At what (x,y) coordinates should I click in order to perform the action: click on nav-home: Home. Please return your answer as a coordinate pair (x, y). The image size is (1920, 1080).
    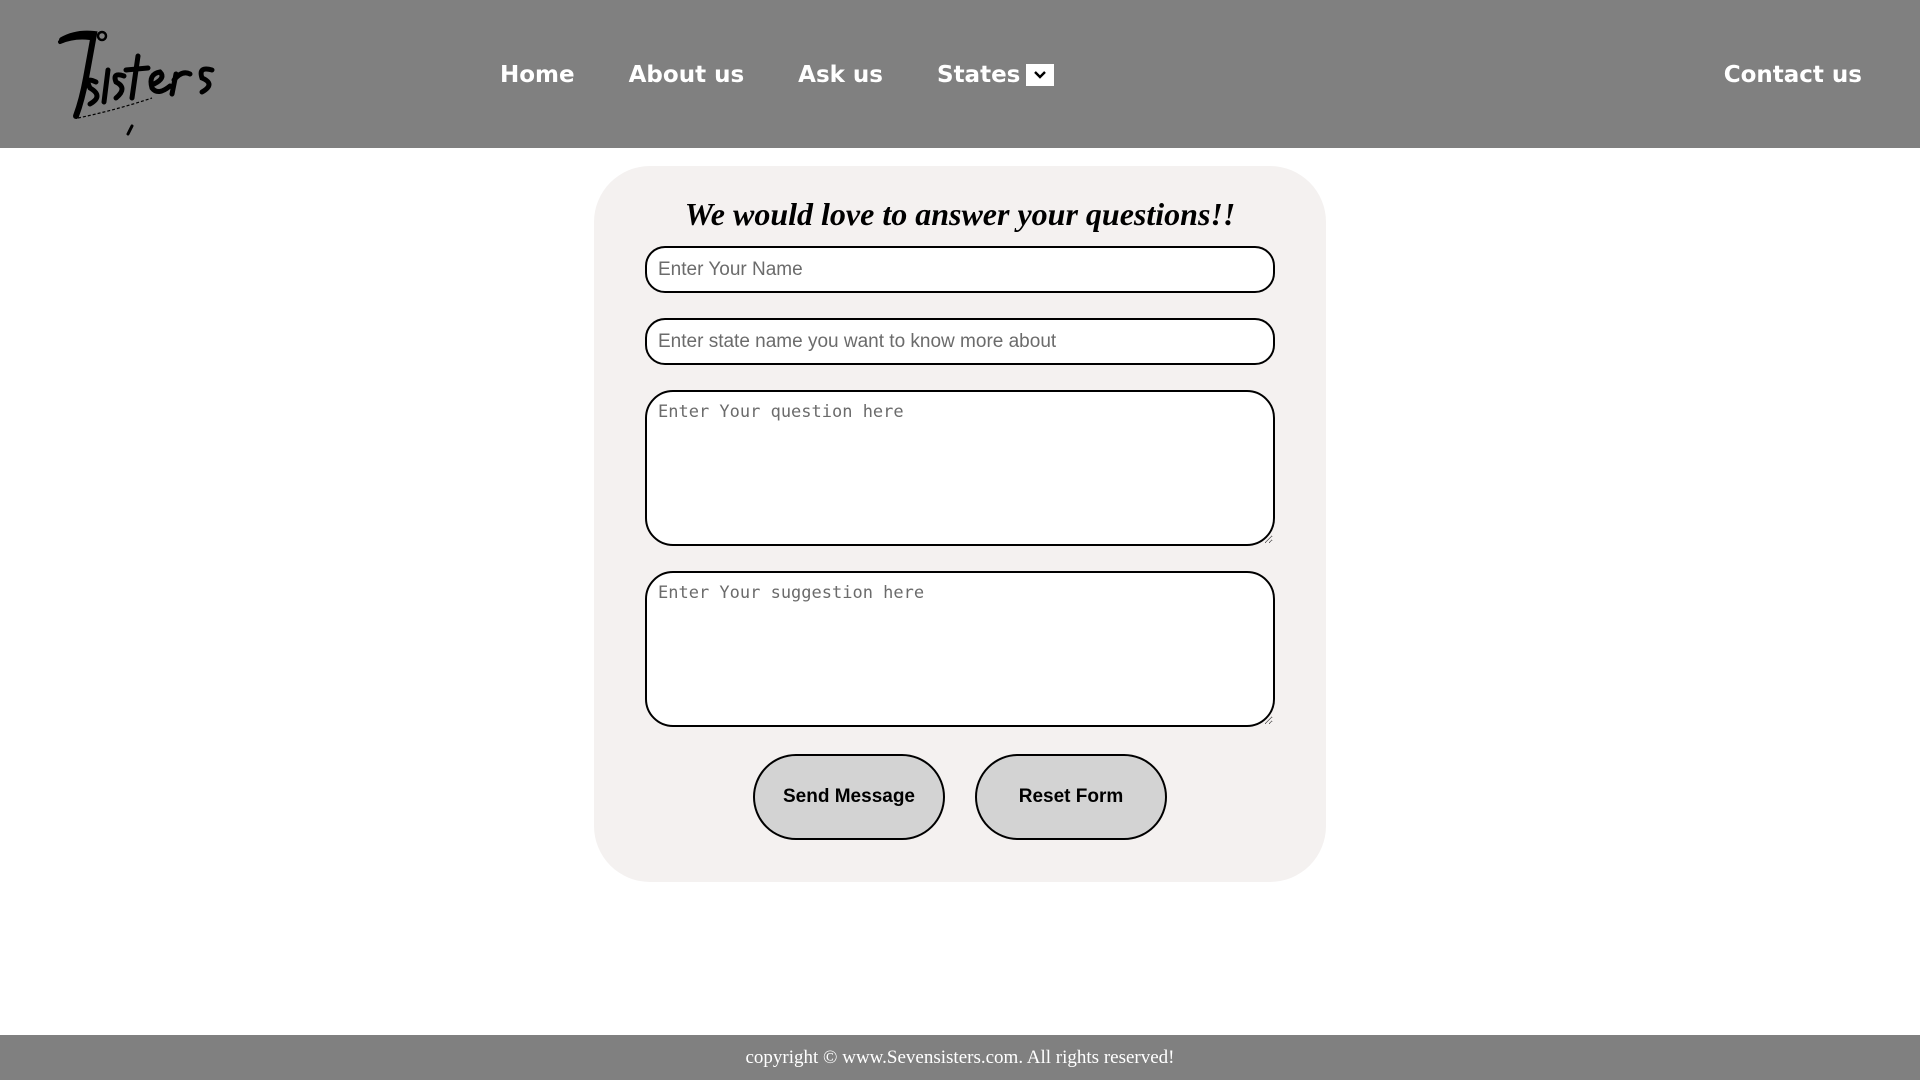
    Looking at the image, I should click on (537, 75).